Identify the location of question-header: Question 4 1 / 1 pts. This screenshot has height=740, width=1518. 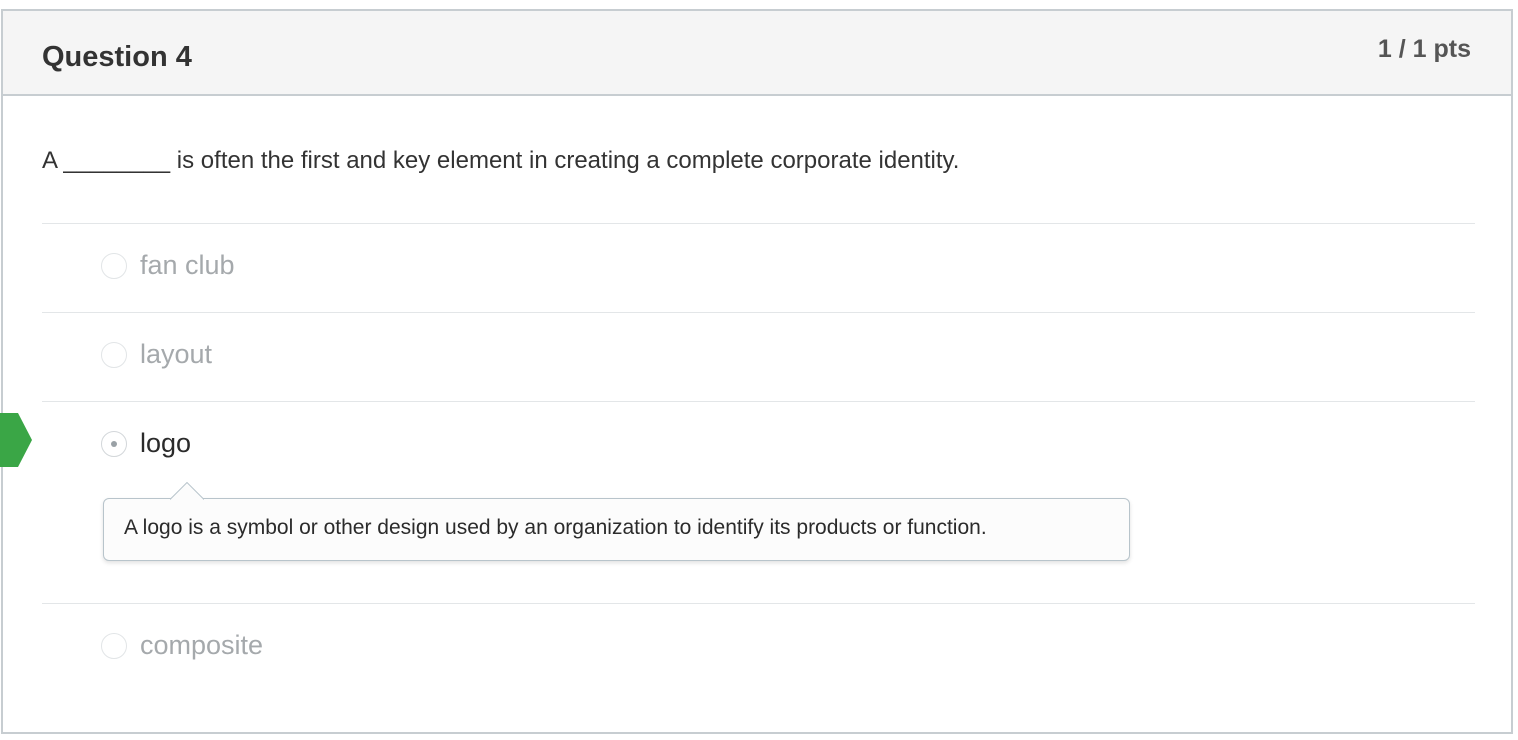
(757, 53).